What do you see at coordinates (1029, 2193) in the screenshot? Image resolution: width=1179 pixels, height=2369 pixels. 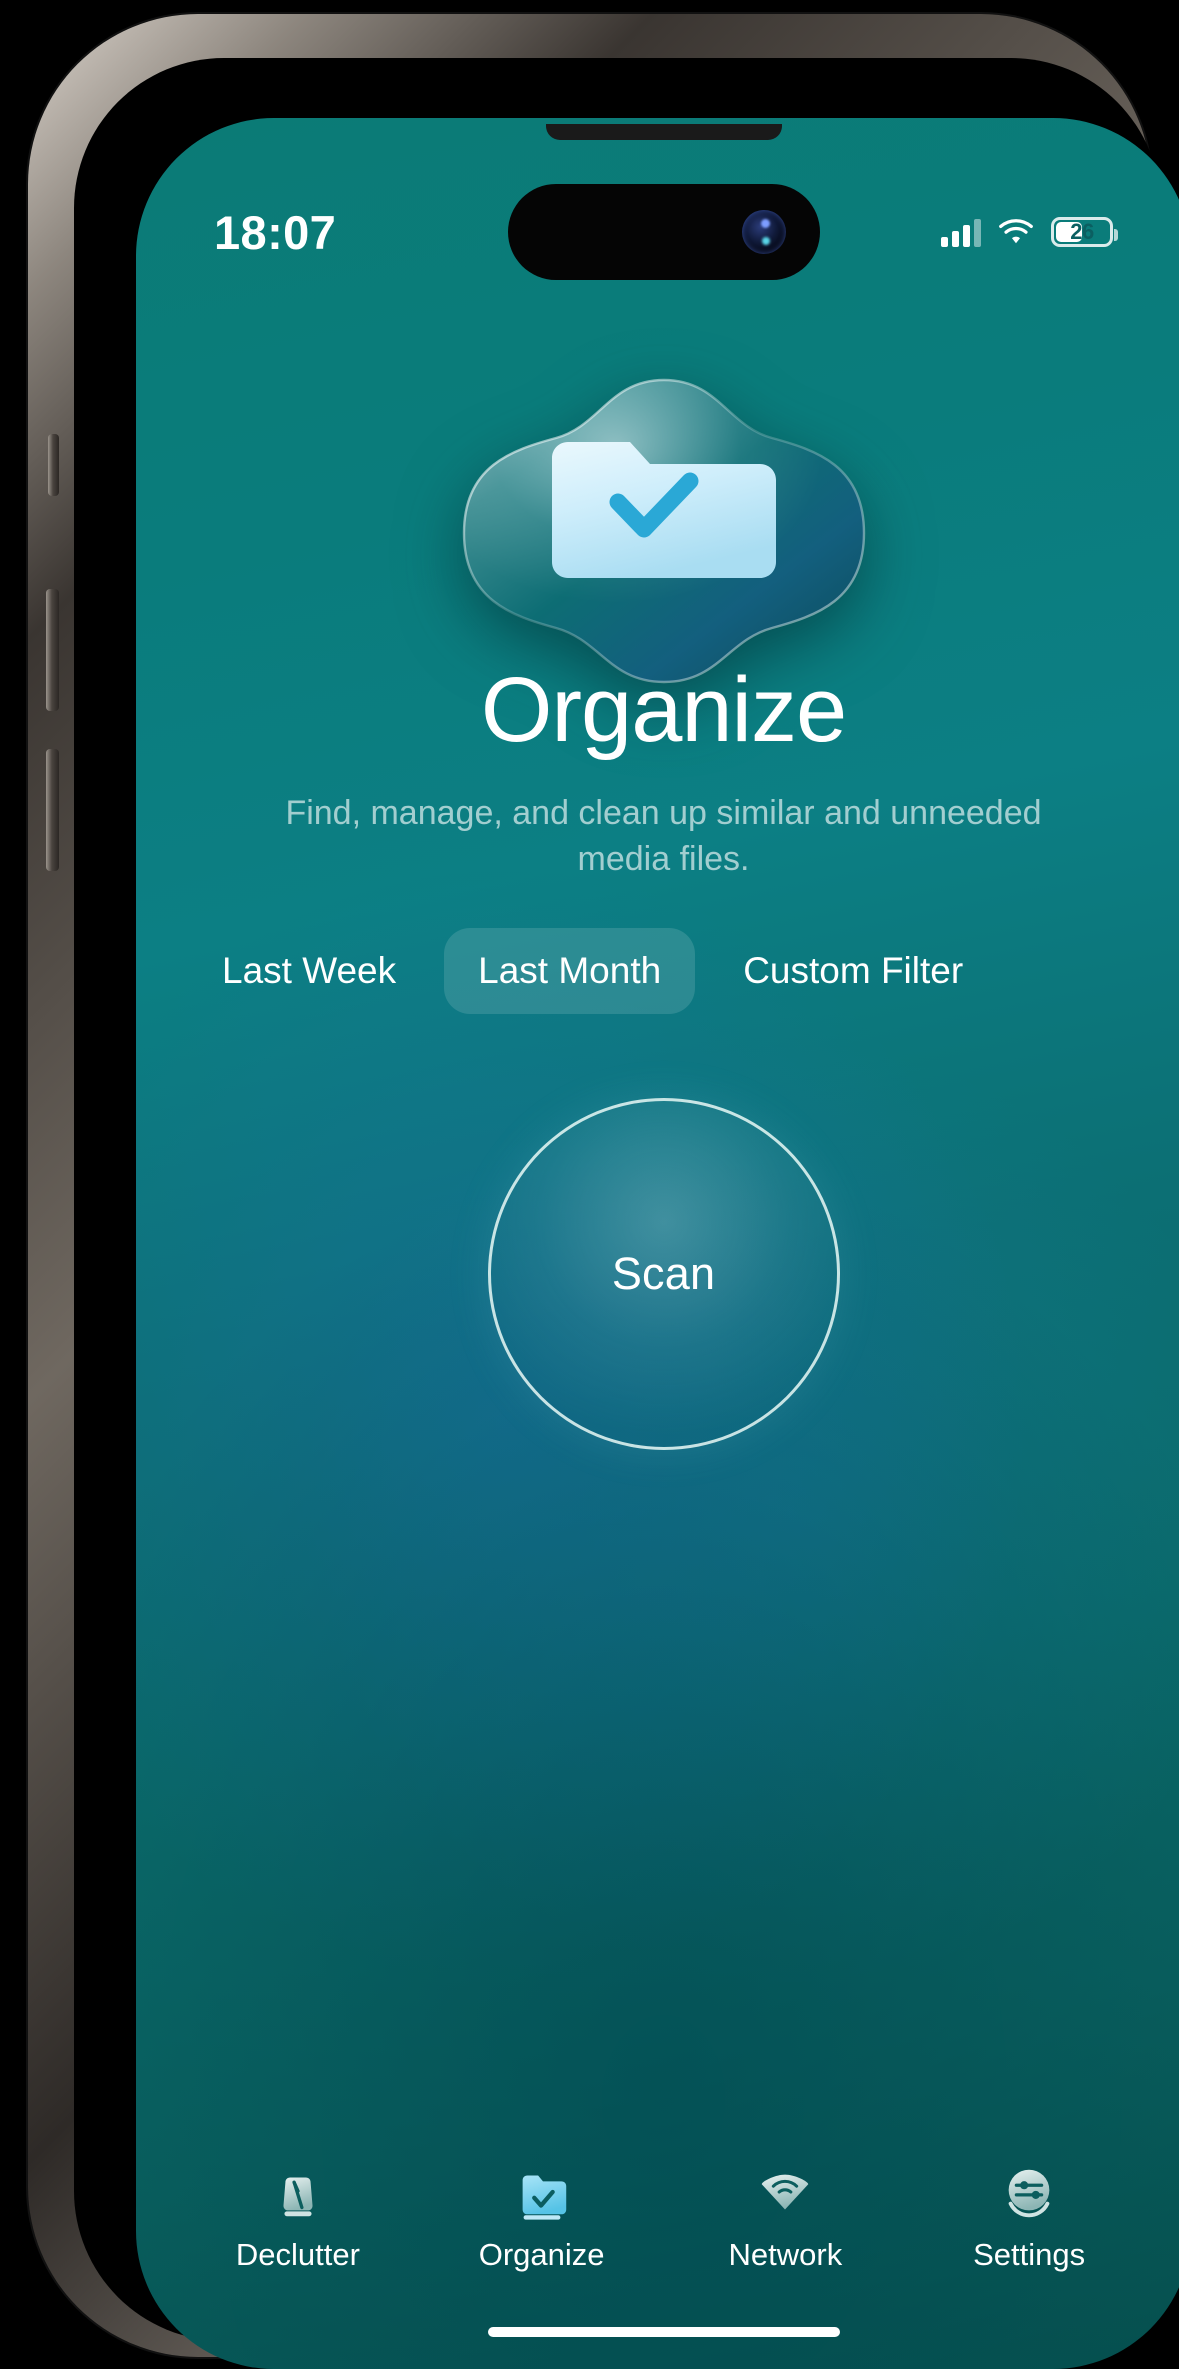 I see `sliders-circle-icon` at bounding box center [1029, 2193].